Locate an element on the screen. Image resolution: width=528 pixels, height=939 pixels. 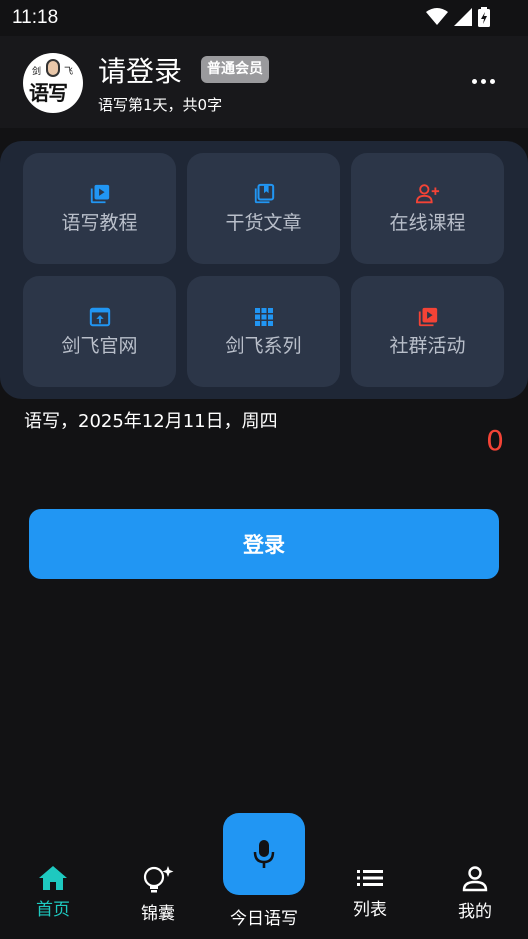
menu-tile-label: 在线课程 is located at coordinates (427, 223).